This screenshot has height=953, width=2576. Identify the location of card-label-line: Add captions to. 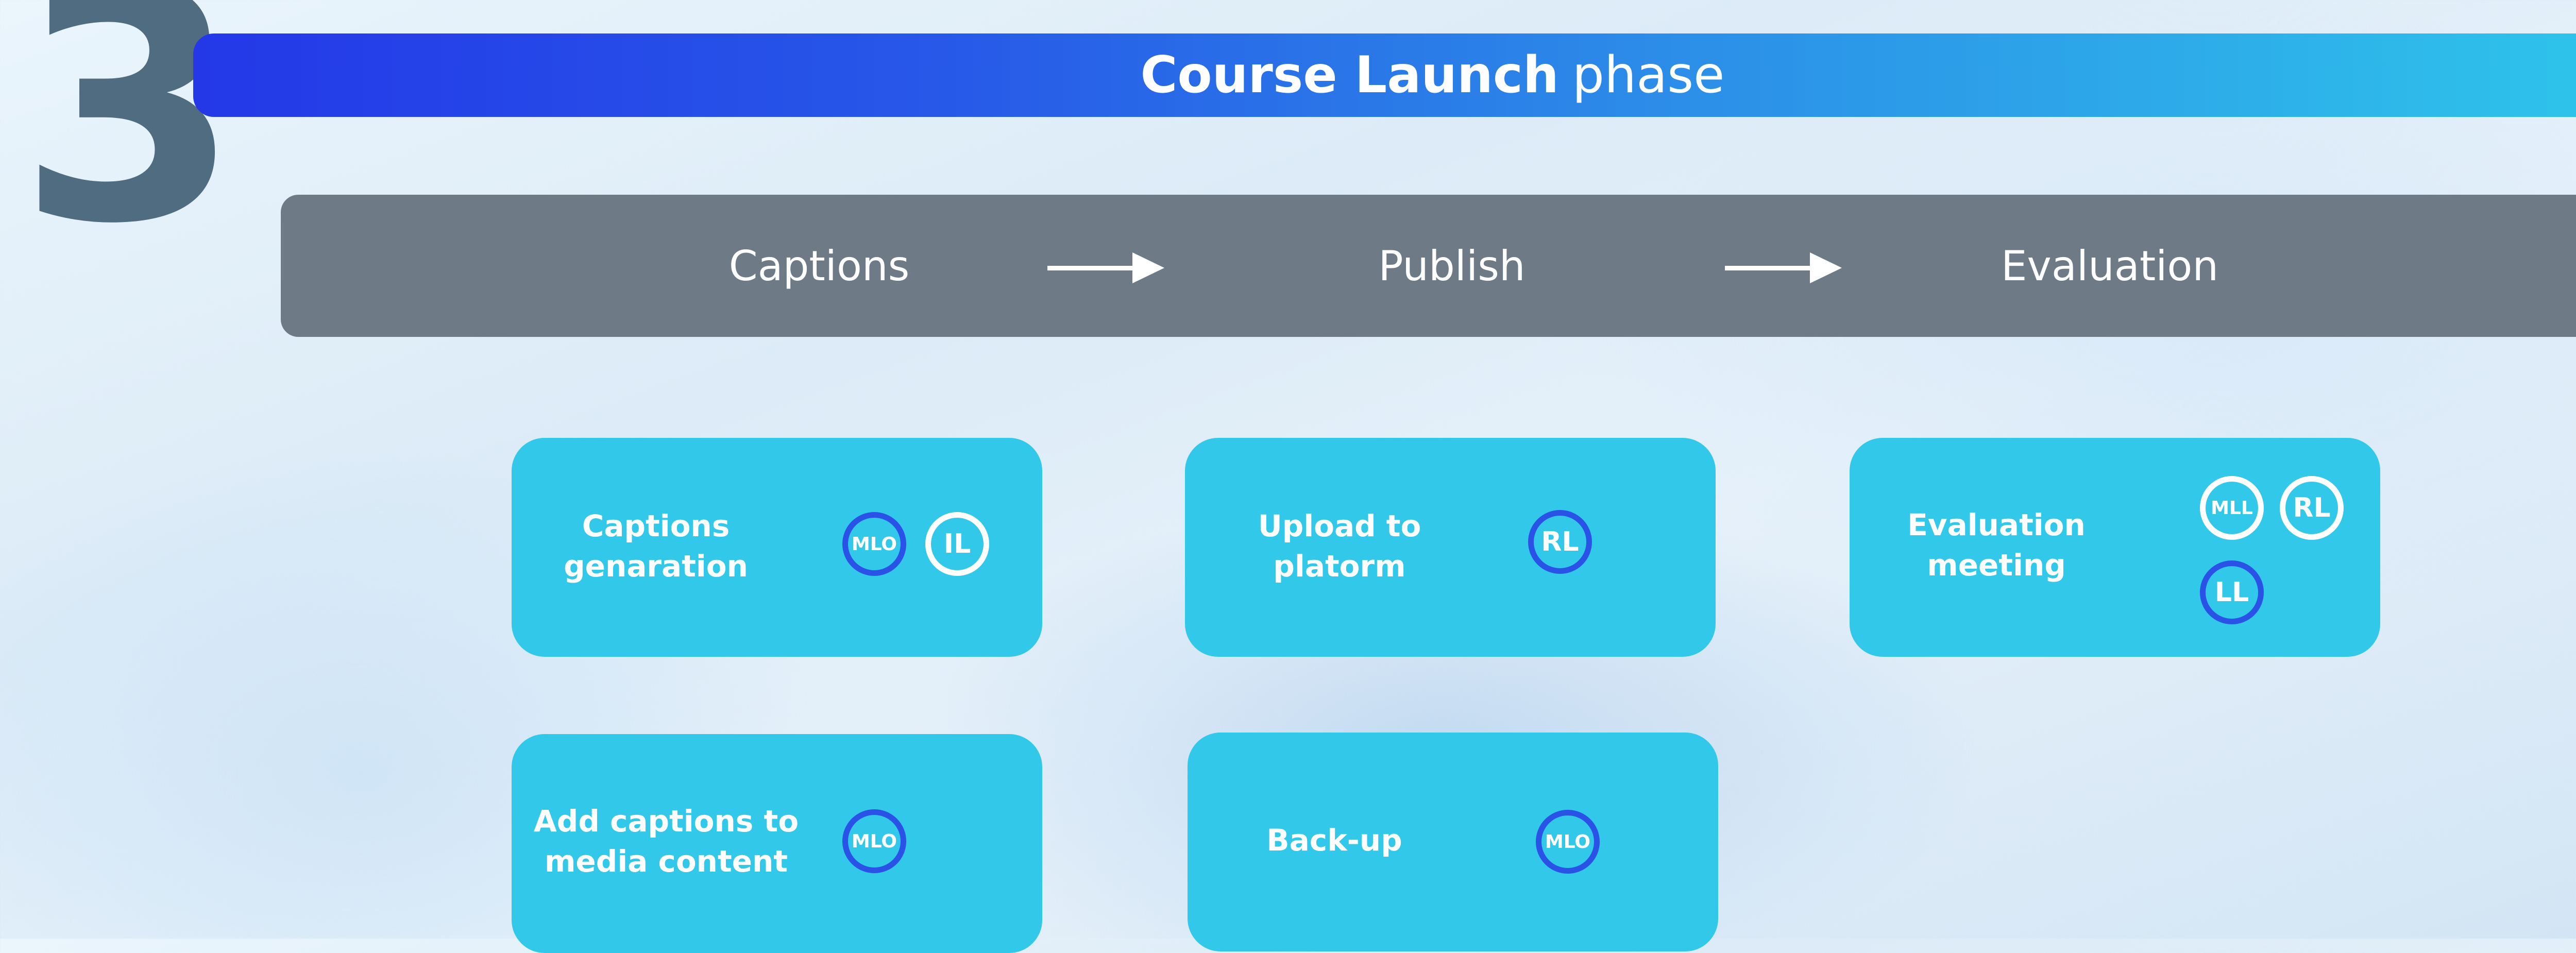
(666, 821).